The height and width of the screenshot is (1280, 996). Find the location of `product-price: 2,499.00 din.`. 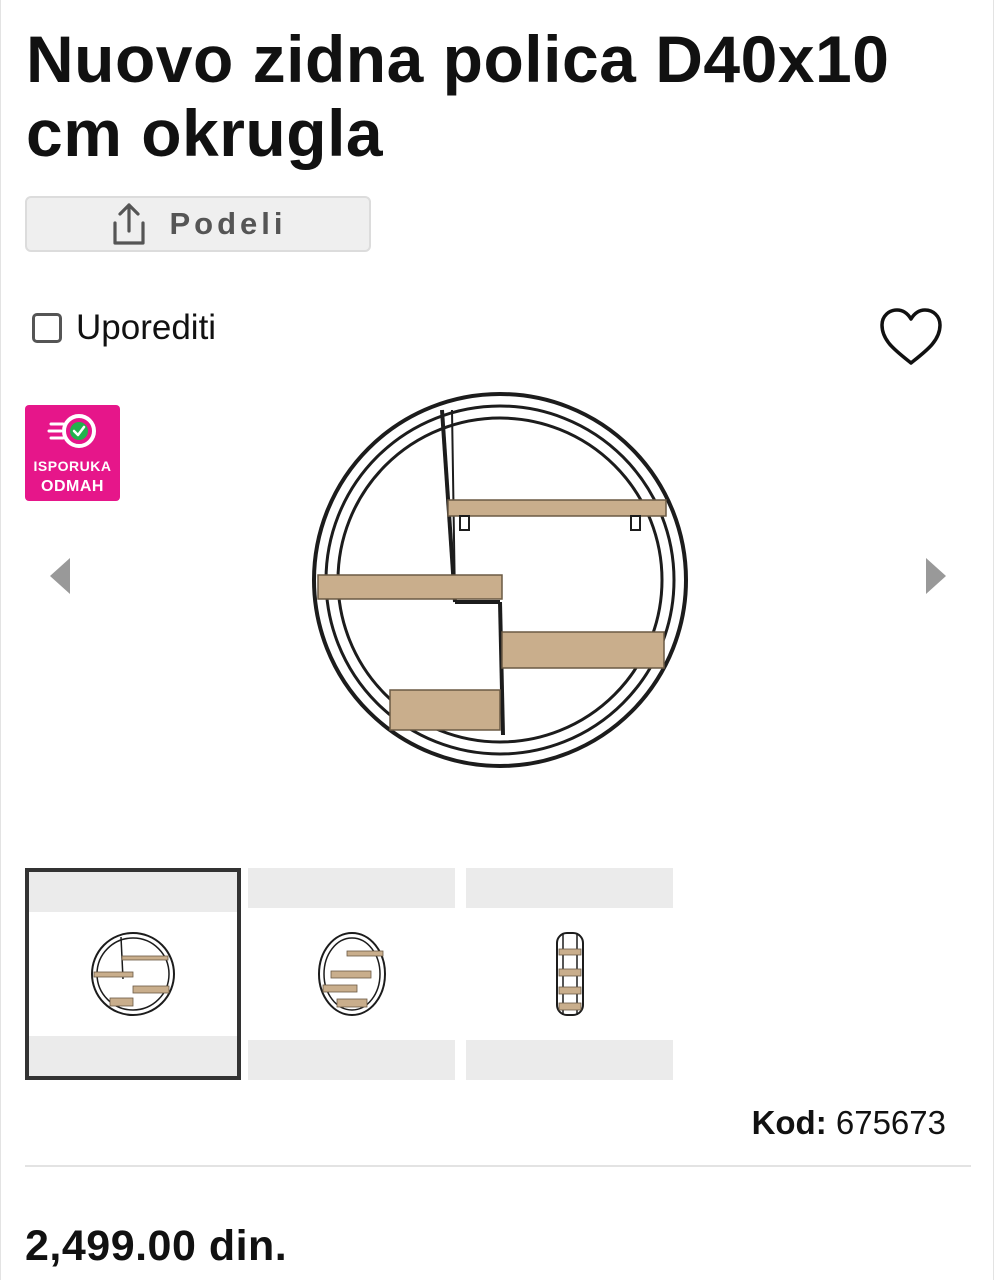

product-price: 2,499.00 din. is located at coordinates (156, 1246).